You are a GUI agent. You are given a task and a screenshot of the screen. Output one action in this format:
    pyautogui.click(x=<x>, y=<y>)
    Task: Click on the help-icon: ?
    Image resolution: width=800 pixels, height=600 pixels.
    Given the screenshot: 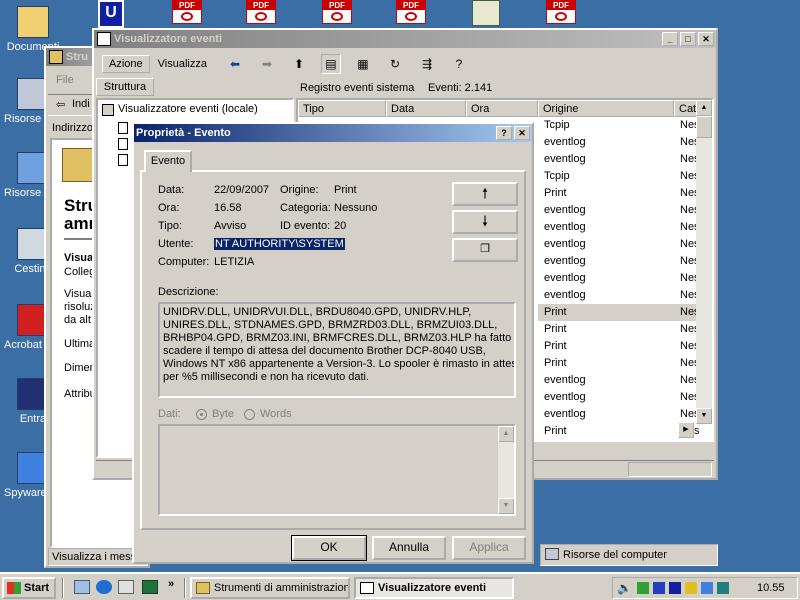 What is the action you would take?
    pyautogui.click(x=459, y=64)
    